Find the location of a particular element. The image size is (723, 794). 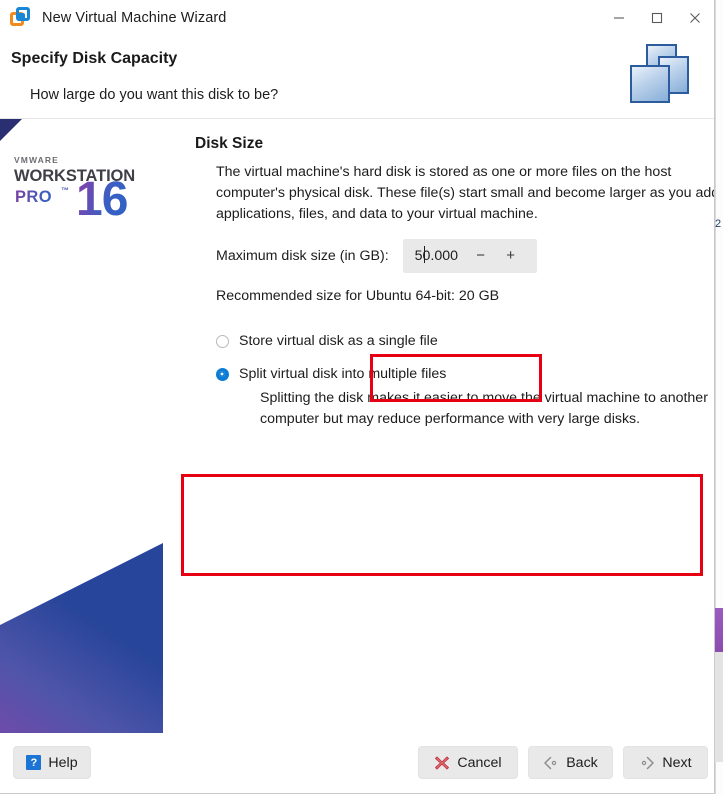

red-x-icon is located at coordinates (442, 763).